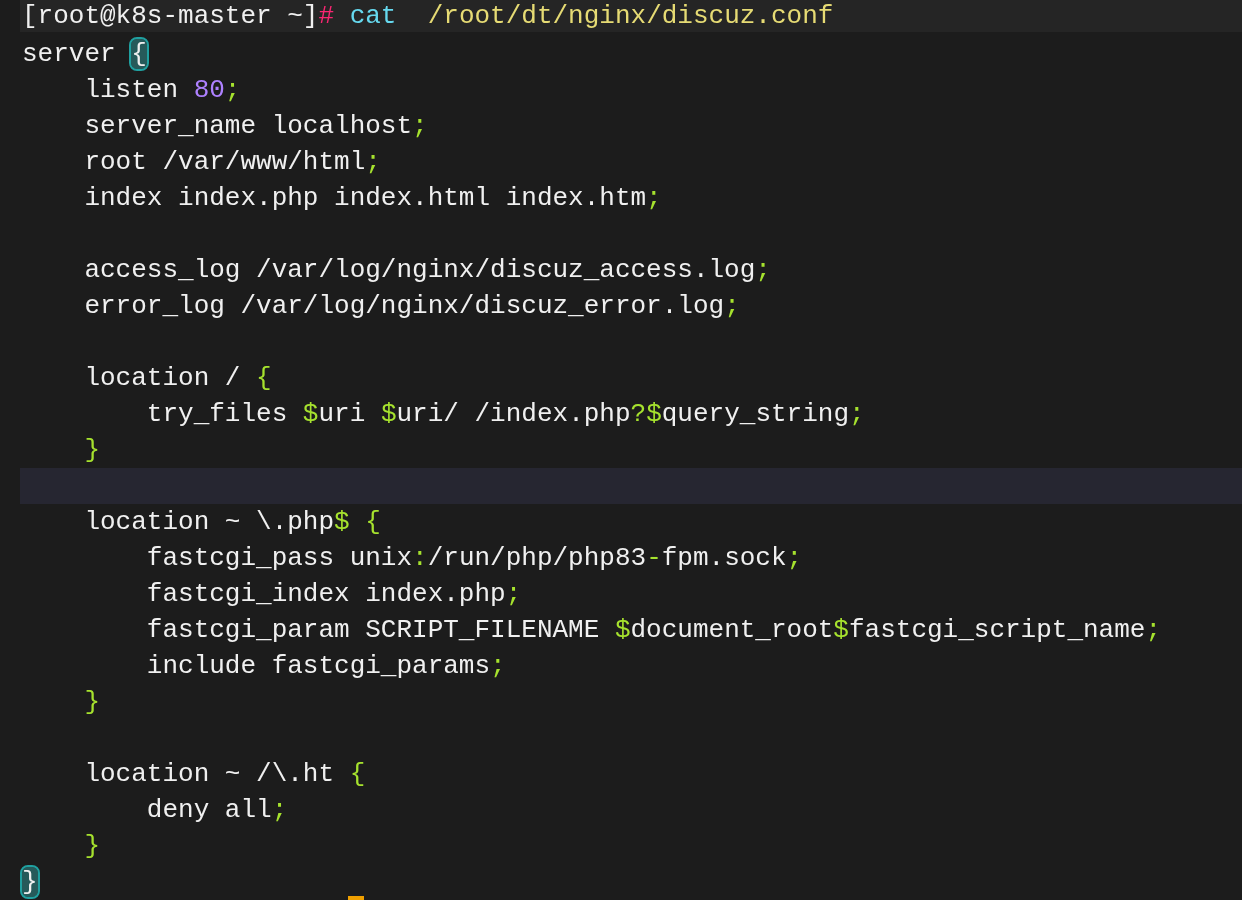 The height and width of the screenshot is (900, 1242). Describe the element at coordinates (653, 630) in the screenshot. I see `code-line: fastcgi_param SCRIPT_FILENAME $document_root$fastcgi_script_name;` at that location.